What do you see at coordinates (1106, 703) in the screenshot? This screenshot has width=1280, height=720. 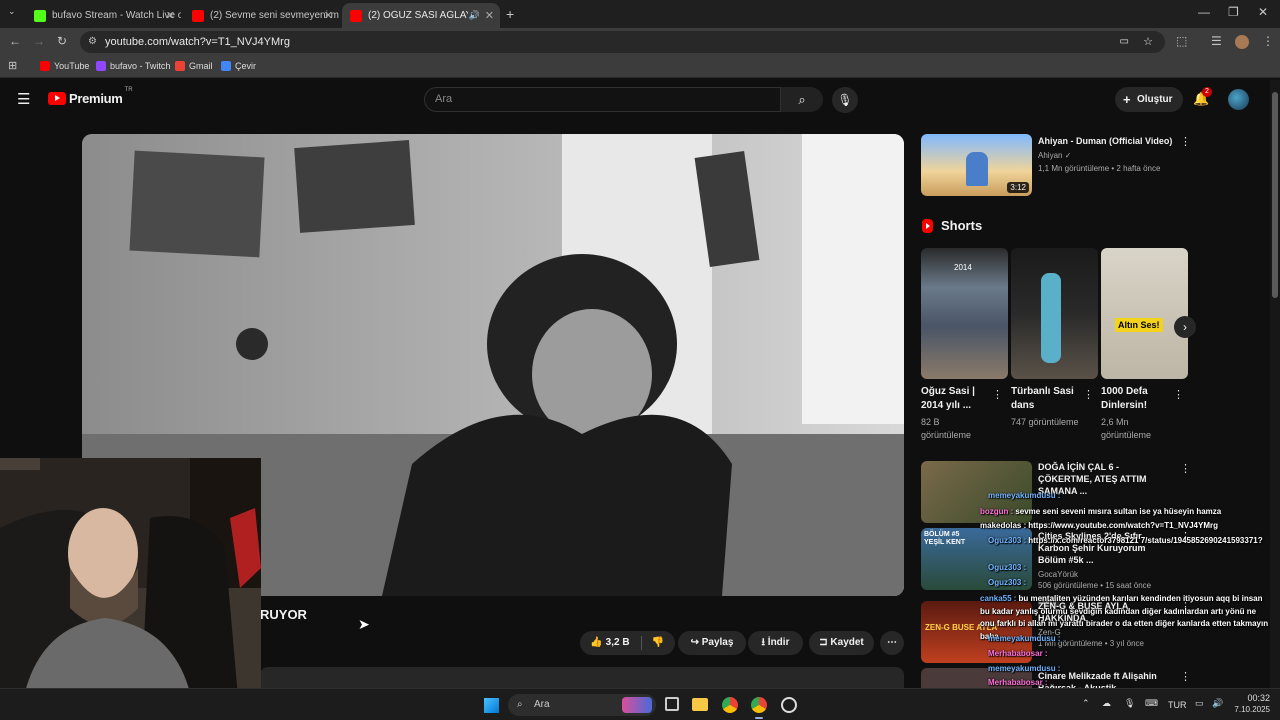 I see `onedrive-icon: ☁` at bounding box center [1106, 703].